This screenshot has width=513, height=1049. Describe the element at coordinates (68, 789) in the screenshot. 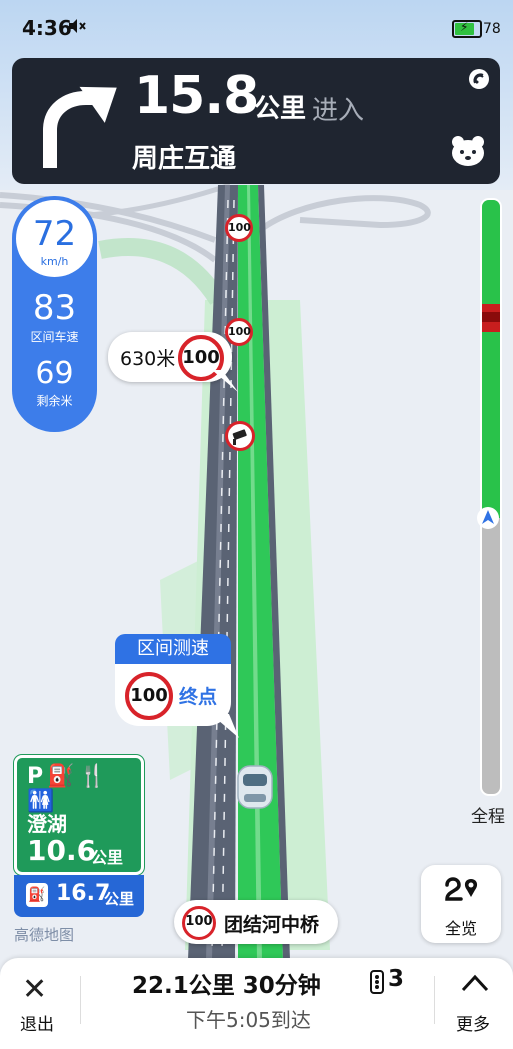

I see `service-facility-icons: P⛽🍴🚻` at that location.